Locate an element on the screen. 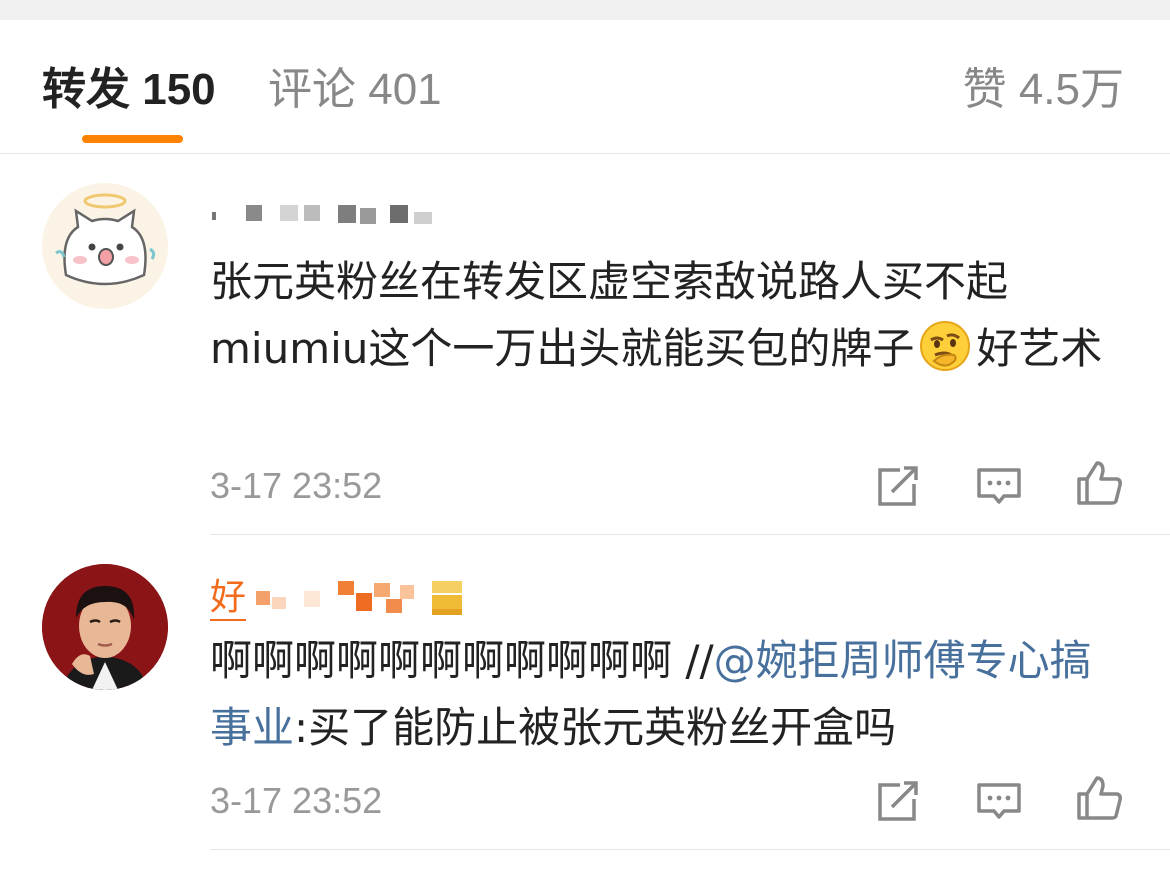 This screenshot has width=1170, height=877. tab-comments-label: 评论 is located at coordinates (312, 89).